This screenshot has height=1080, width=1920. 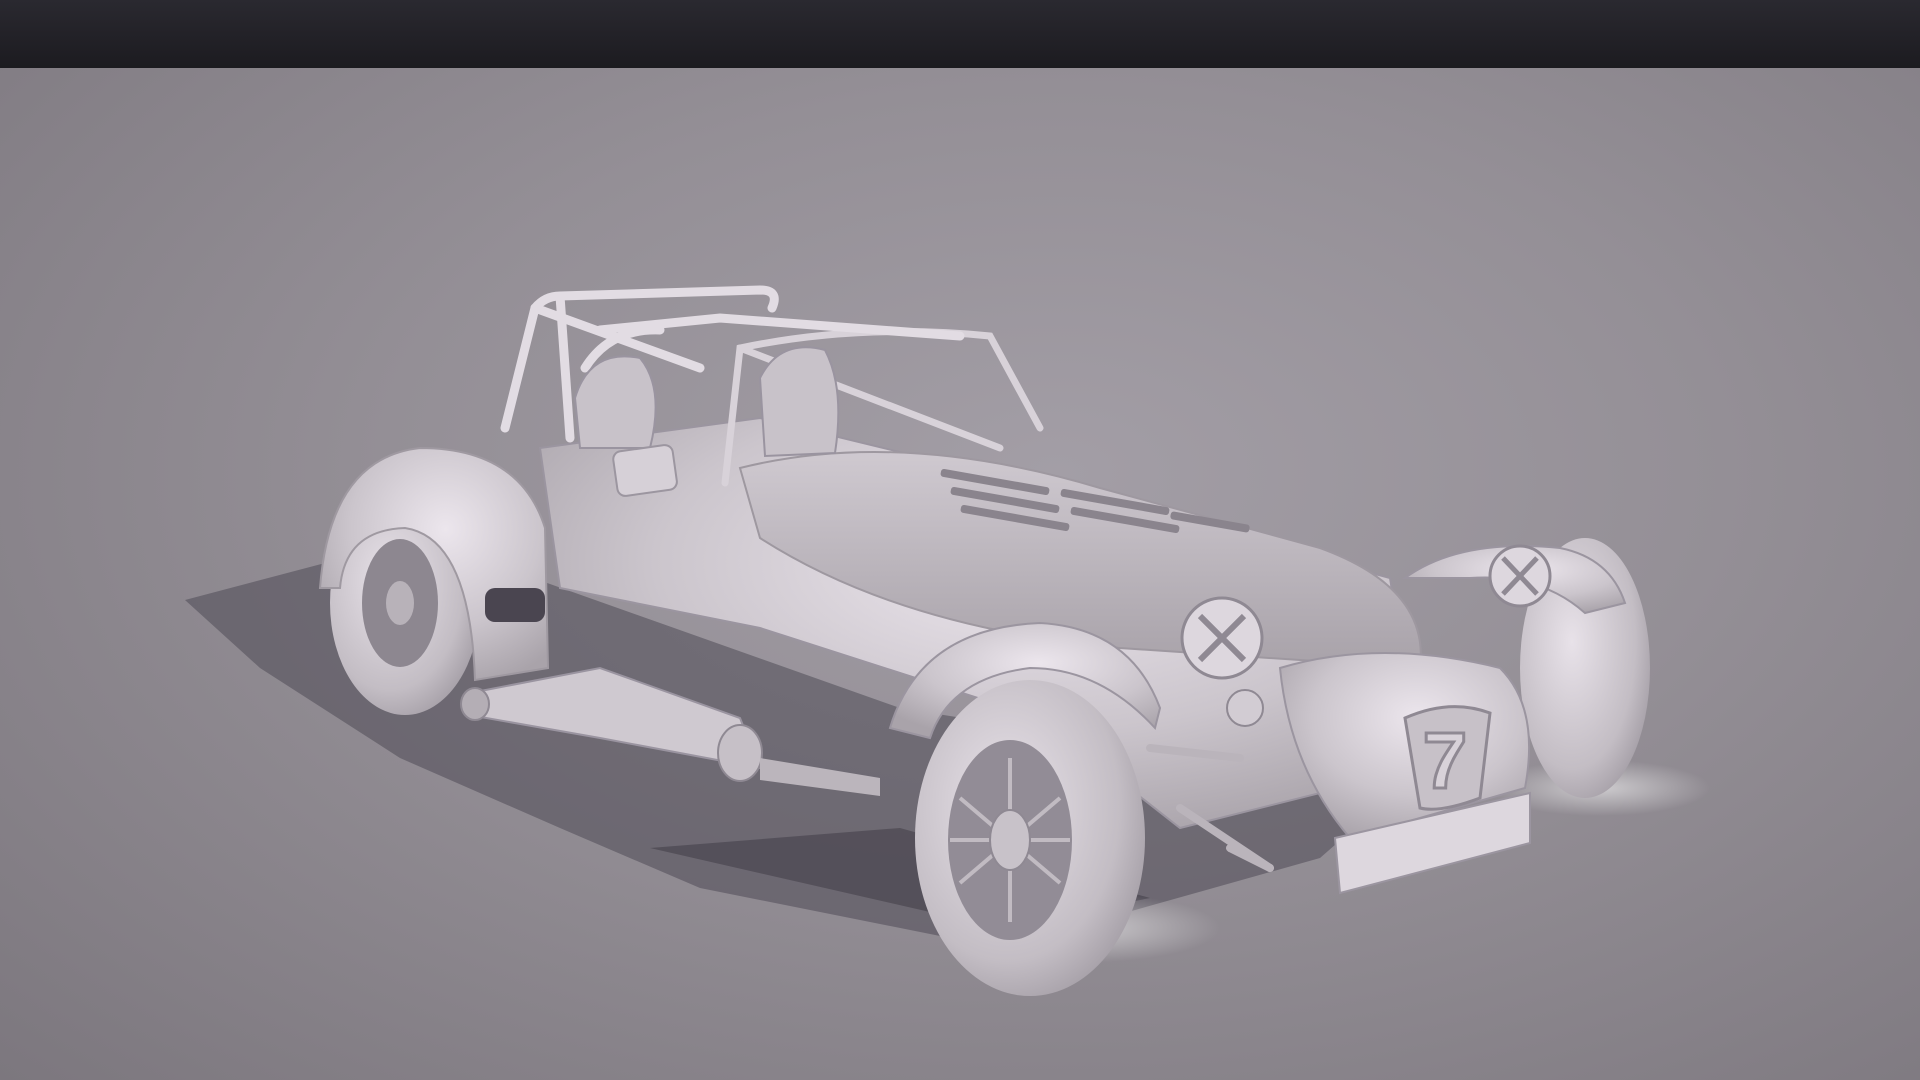 I want to click on grille-badge: 7, so click(x=1447, y=758).